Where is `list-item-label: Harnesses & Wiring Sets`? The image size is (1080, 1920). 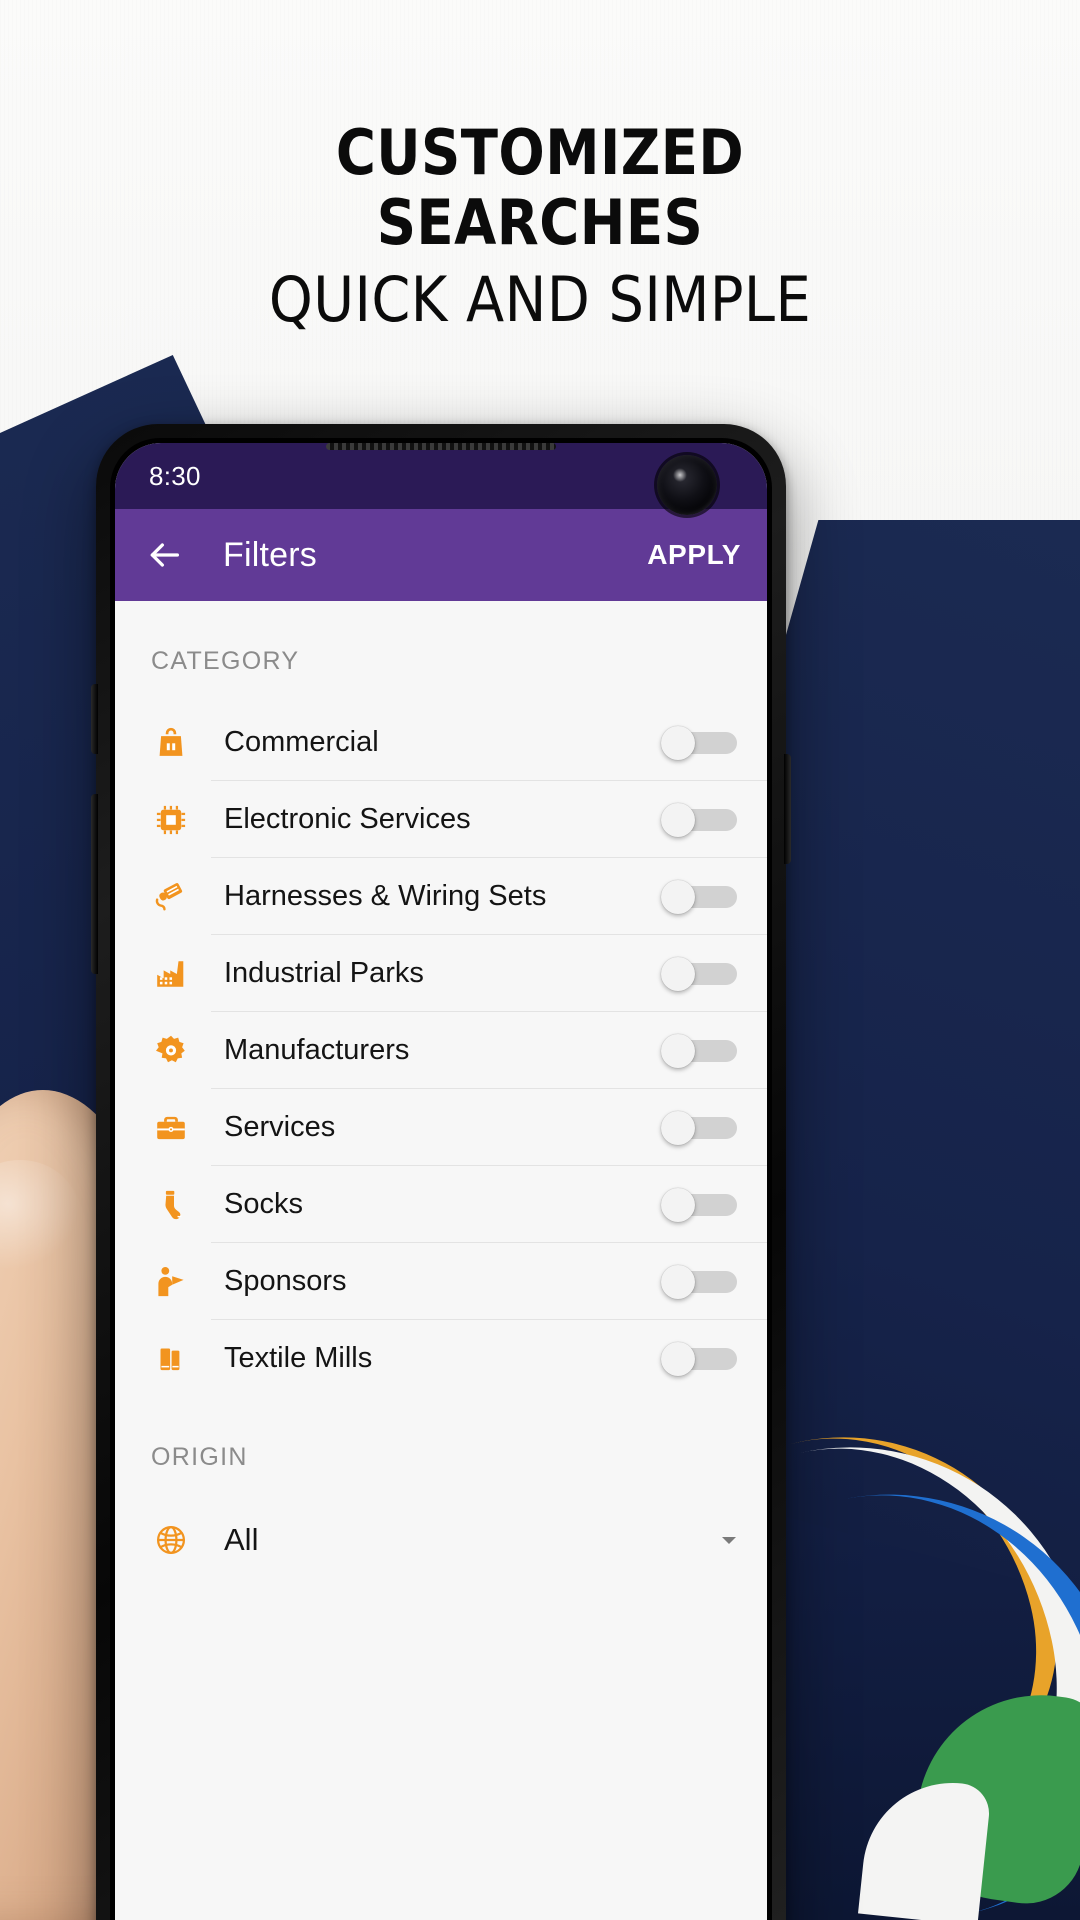
list-item-label: Harnesses & Wiring Sets is located at coordinates (385, 896).